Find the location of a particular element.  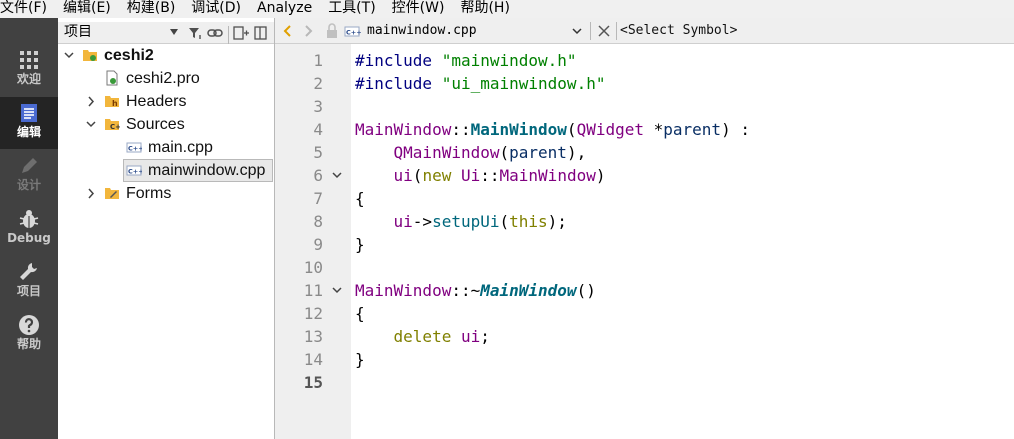

line-number: 14 is located at coordinates (313, 359).